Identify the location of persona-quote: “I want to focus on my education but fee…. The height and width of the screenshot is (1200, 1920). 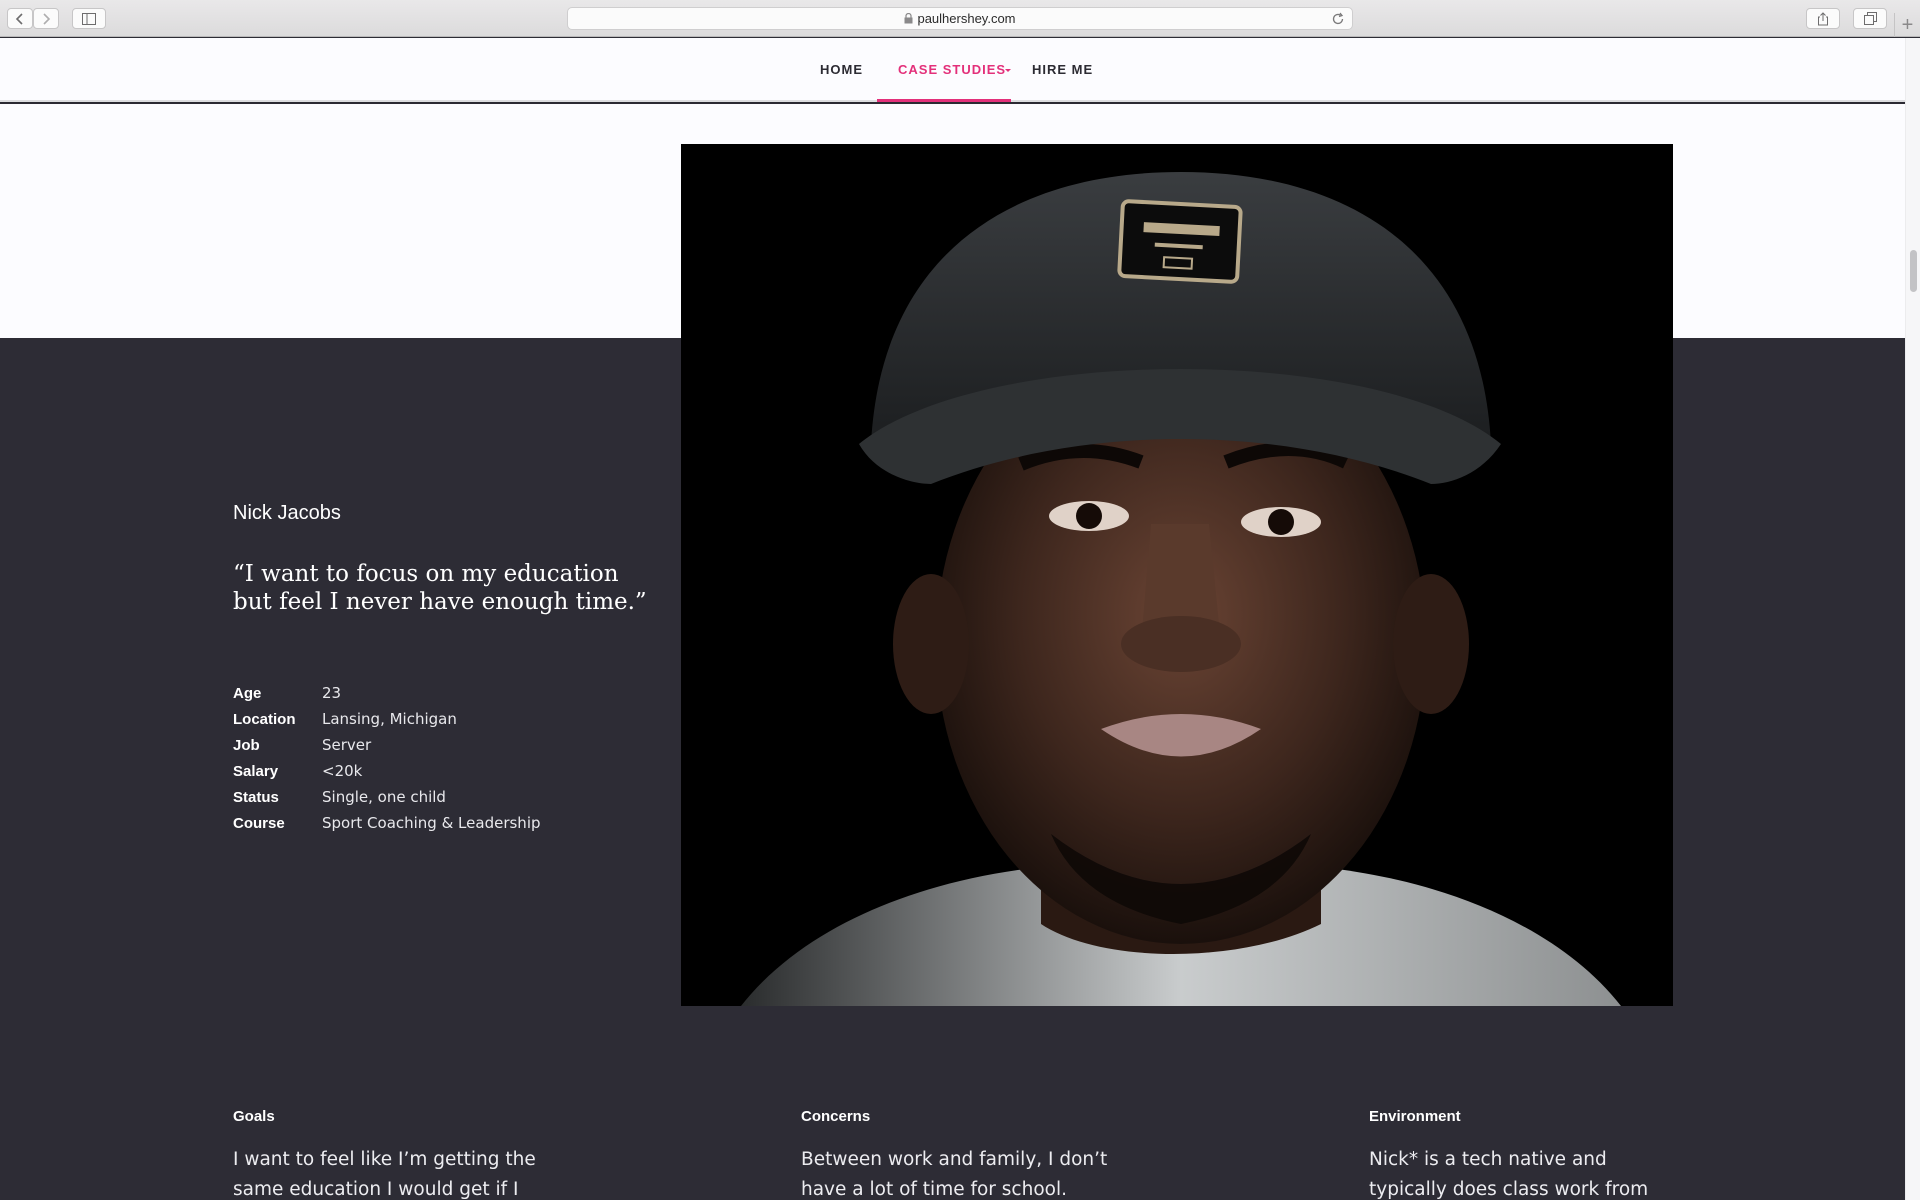
(440, 588).